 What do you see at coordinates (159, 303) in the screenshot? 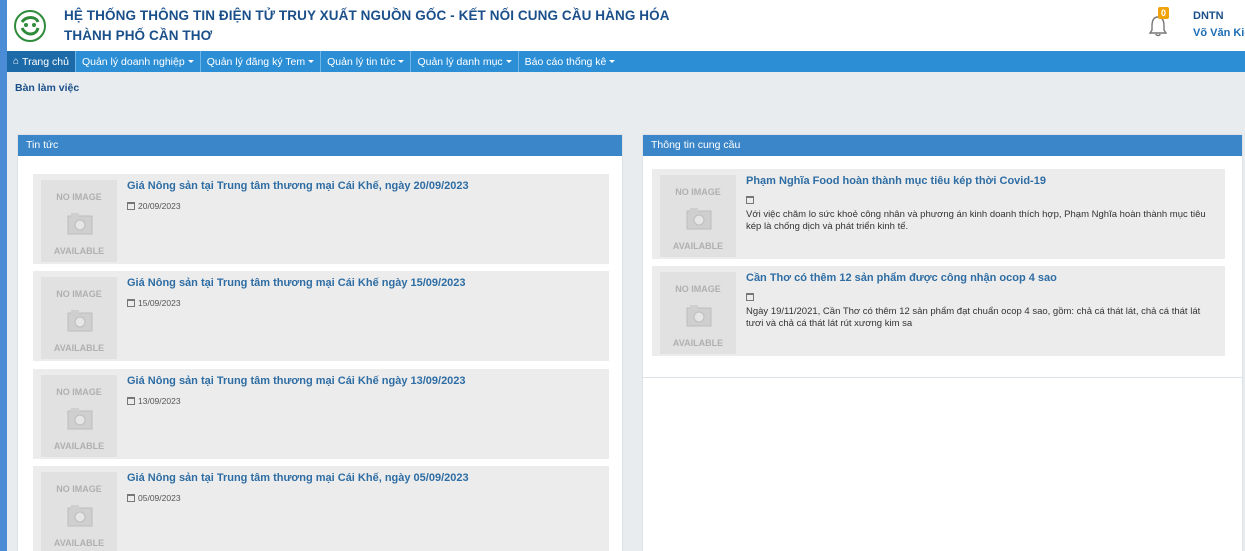
I see `news-date-text: 15/09/2023` at bounding box center [159, 303].